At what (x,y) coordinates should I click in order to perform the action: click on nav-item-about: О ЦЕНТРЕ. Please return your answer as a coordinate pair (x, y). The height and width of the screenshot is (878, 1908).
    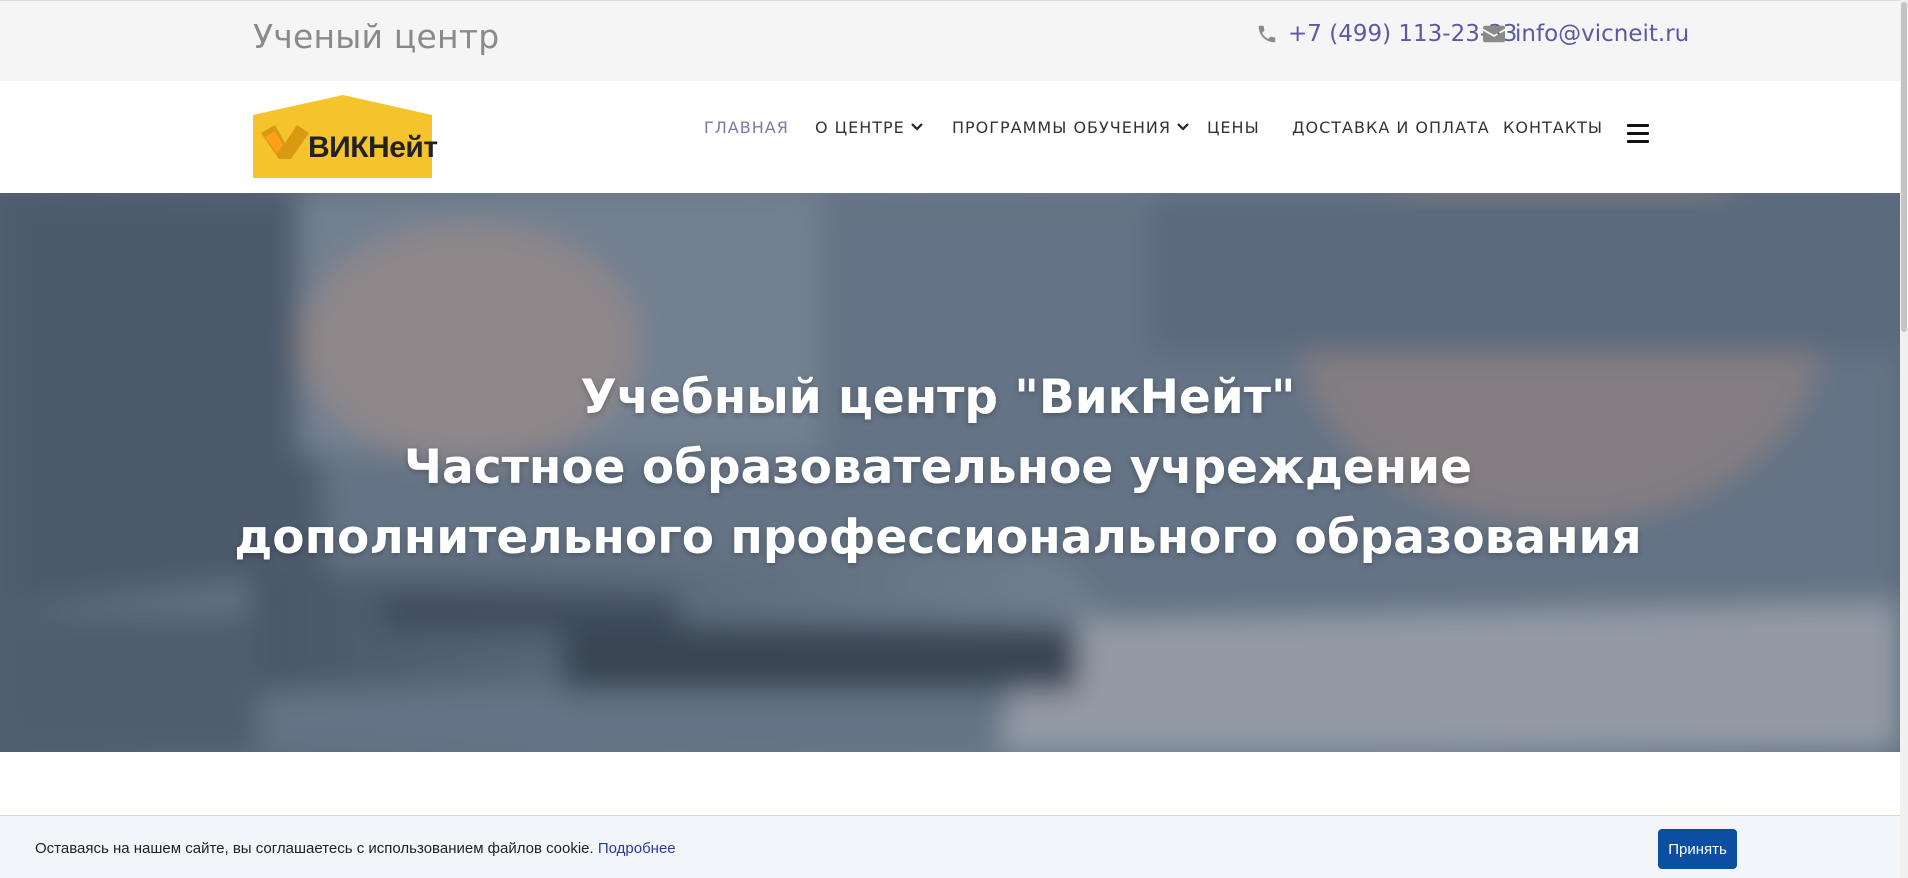
    Looking at the image, I should click on (869, 127).